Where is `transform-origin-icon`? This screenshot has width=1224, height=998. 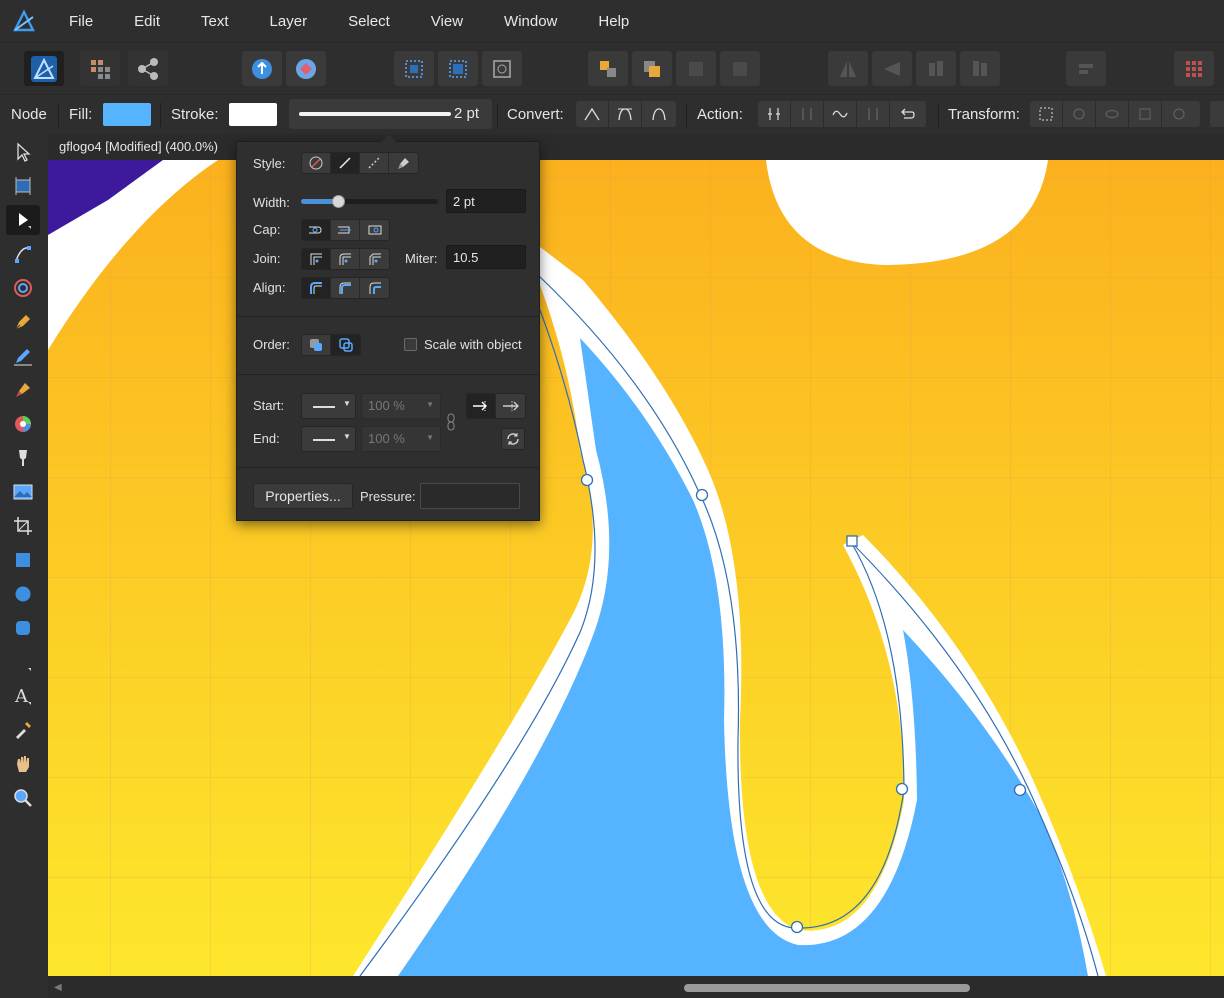
transform-origin-icon is located at coordinates (1079, 114).